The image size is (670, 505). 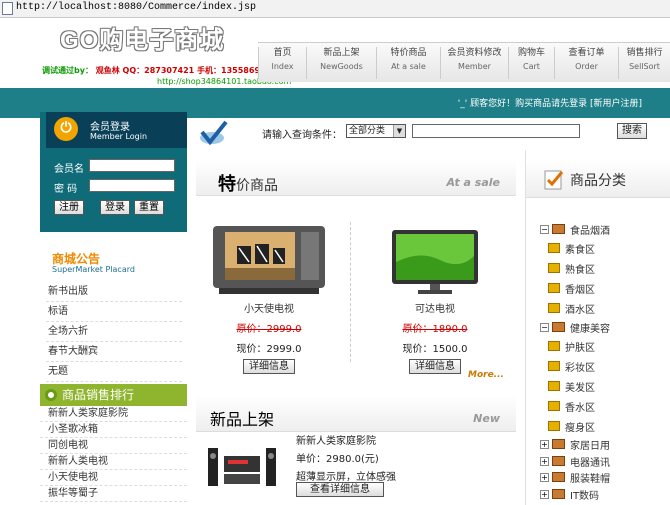 I want to click on category-leaf: 熟食区, so click(x=571, y=268).